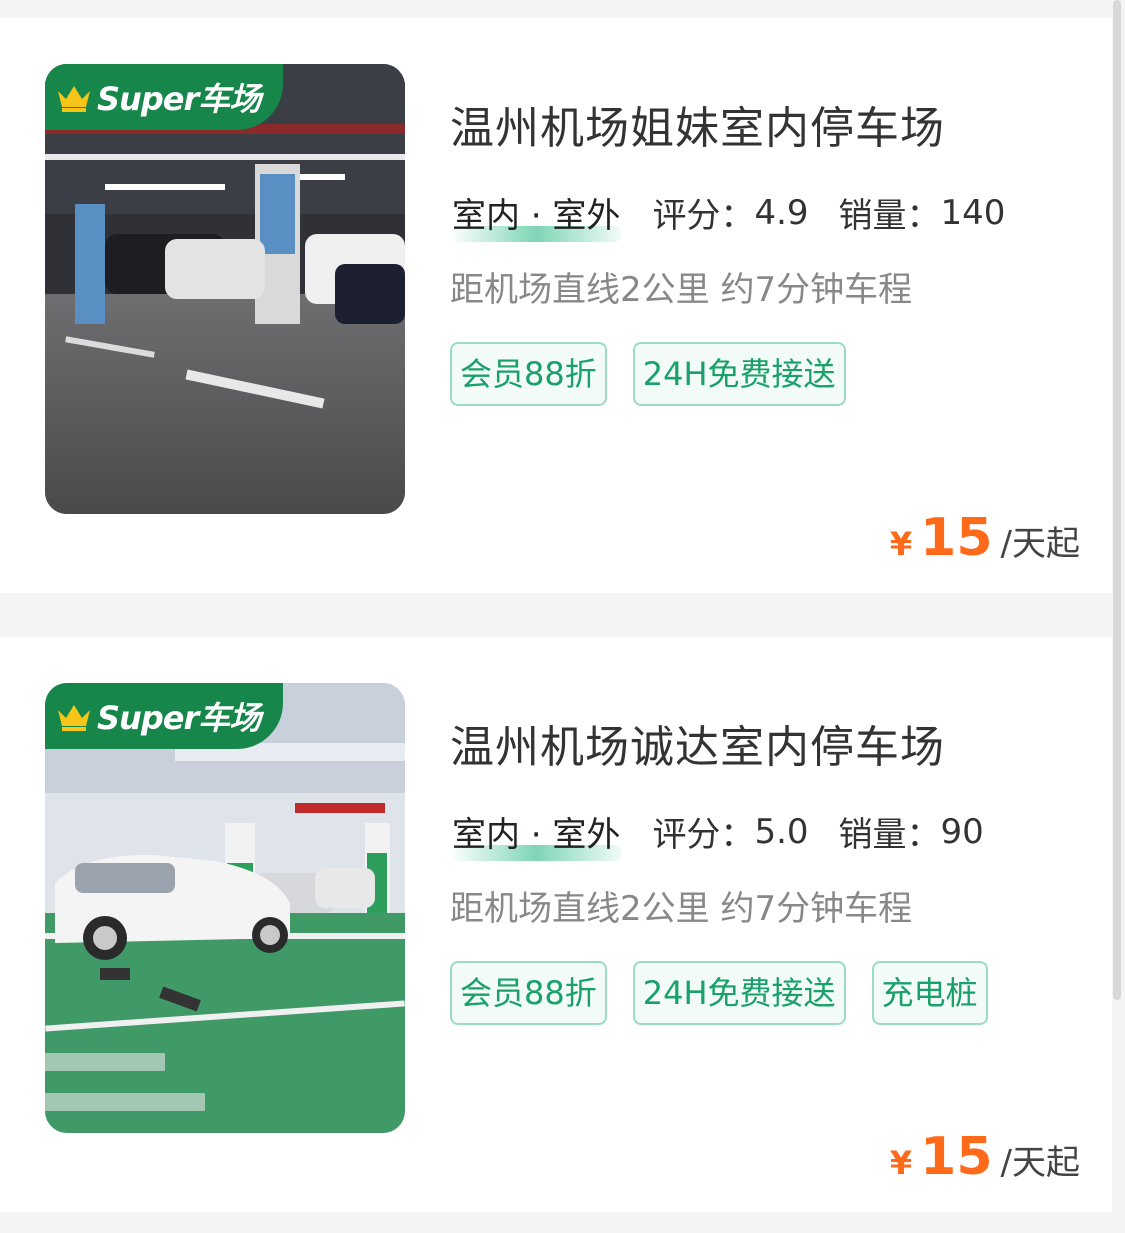  I want to click on parking-lot-meta: 室内 · 室外 评分： 5.0 销量： 90, so click(717, 831).